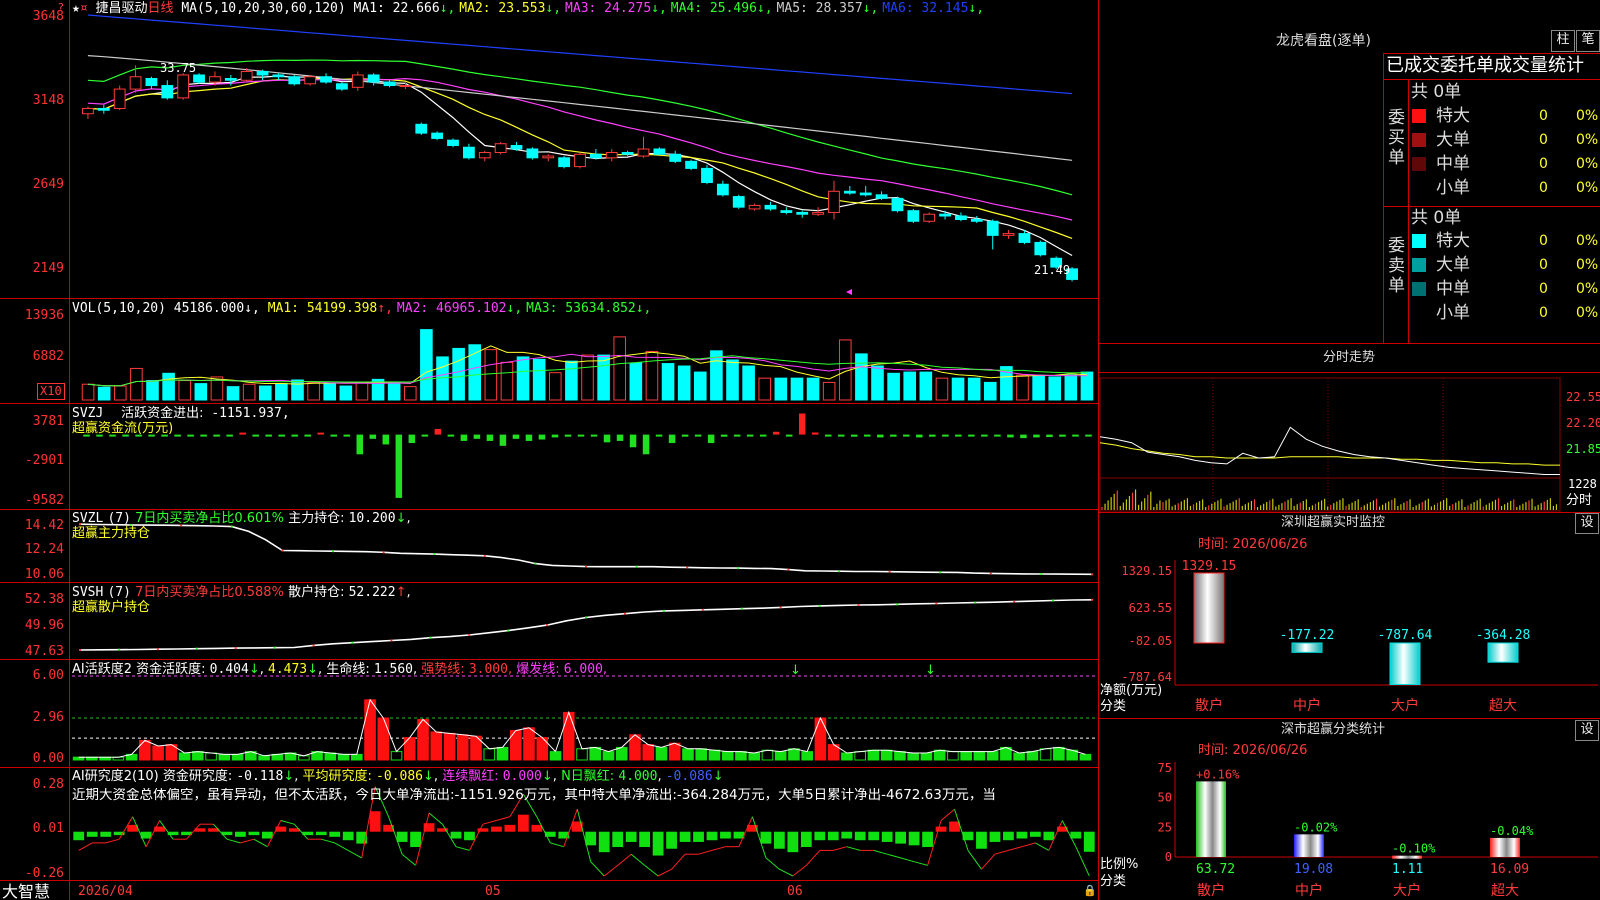 Image resolution: width=1600 pixels, height=900 pixels. Describe the element at coordinates (162, 413) in the screenshot. I see `svzj-label: 活跃资金进出:` at that location.